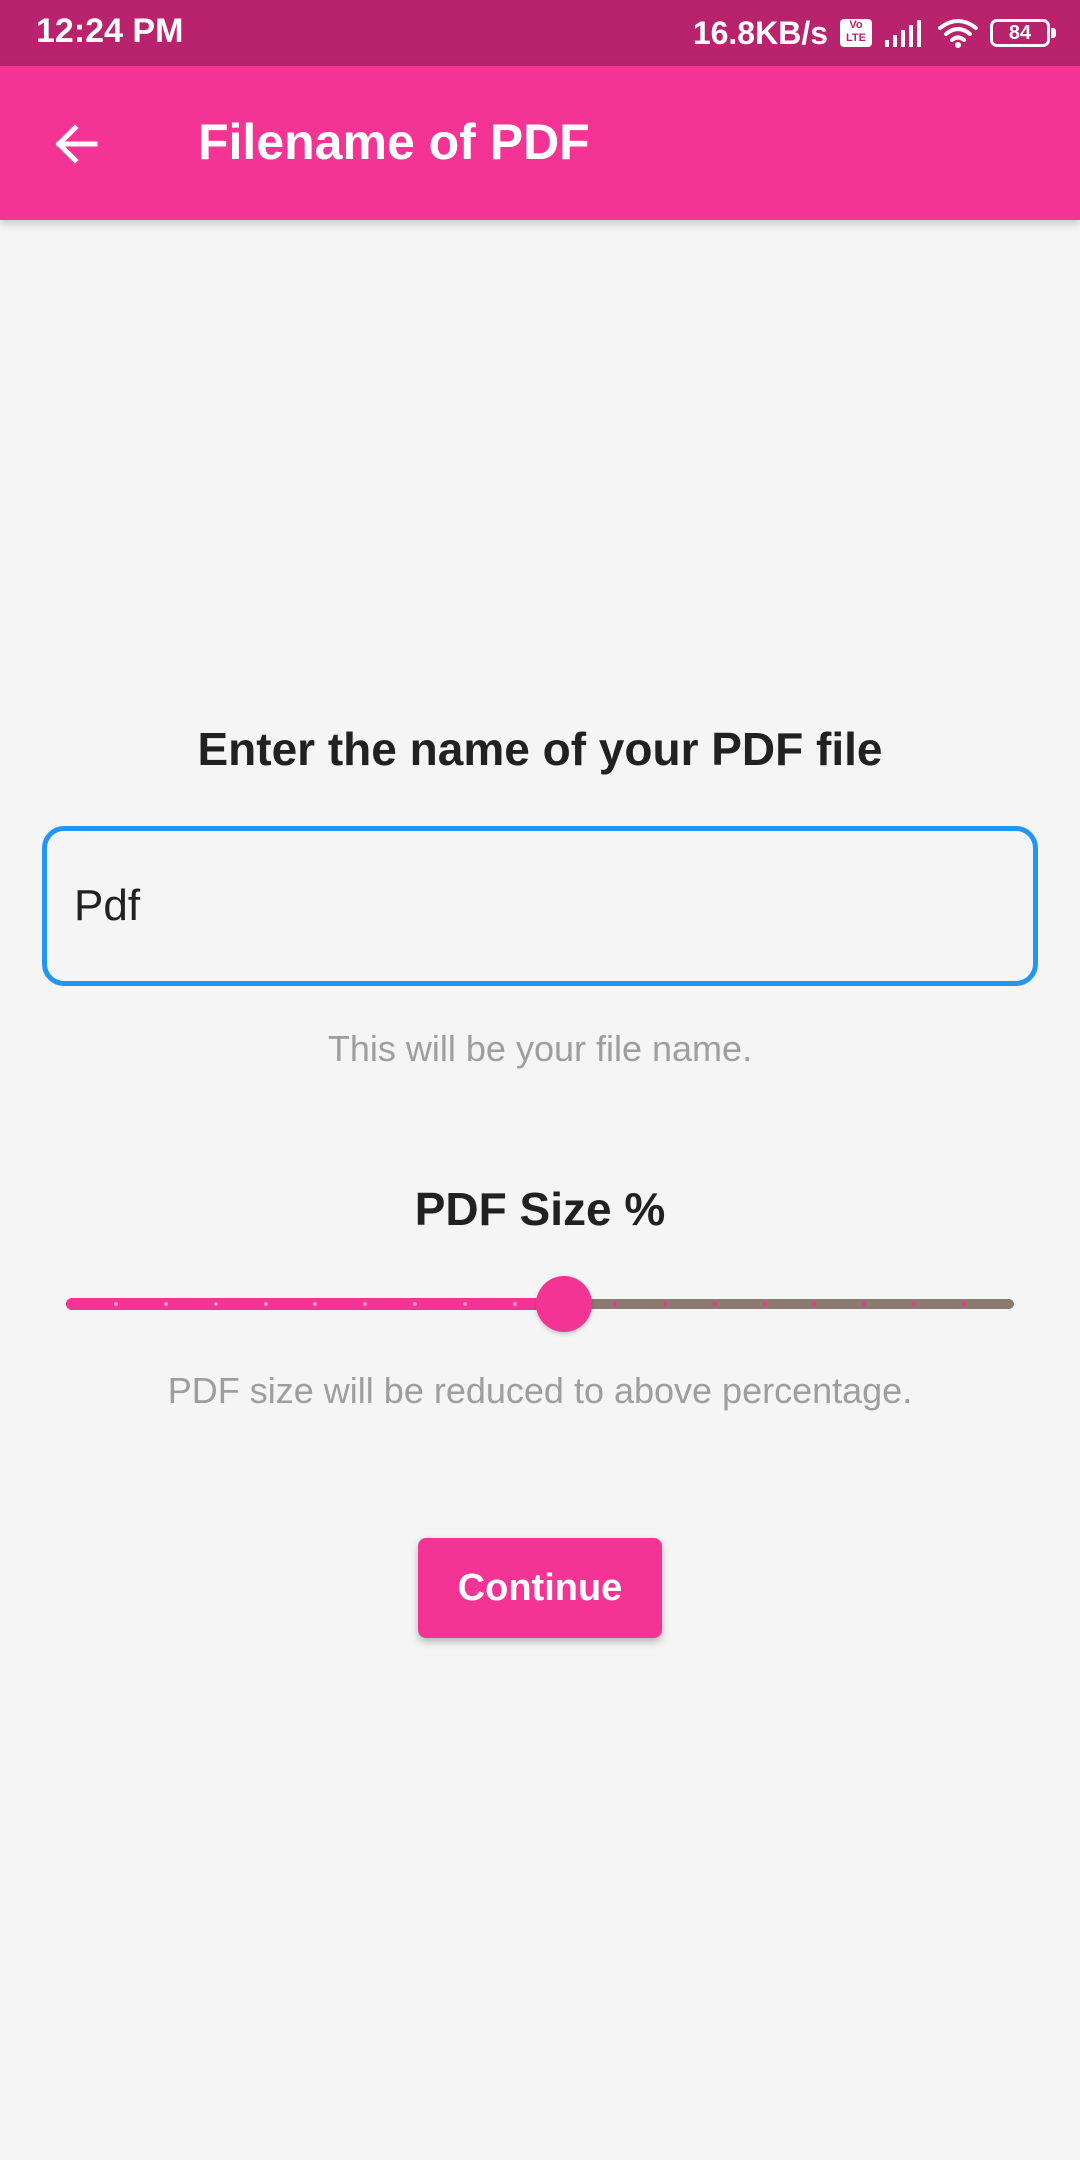 The image size is (1080, 2160). I want to click on continue-button: Continue, so click(540, 1588).